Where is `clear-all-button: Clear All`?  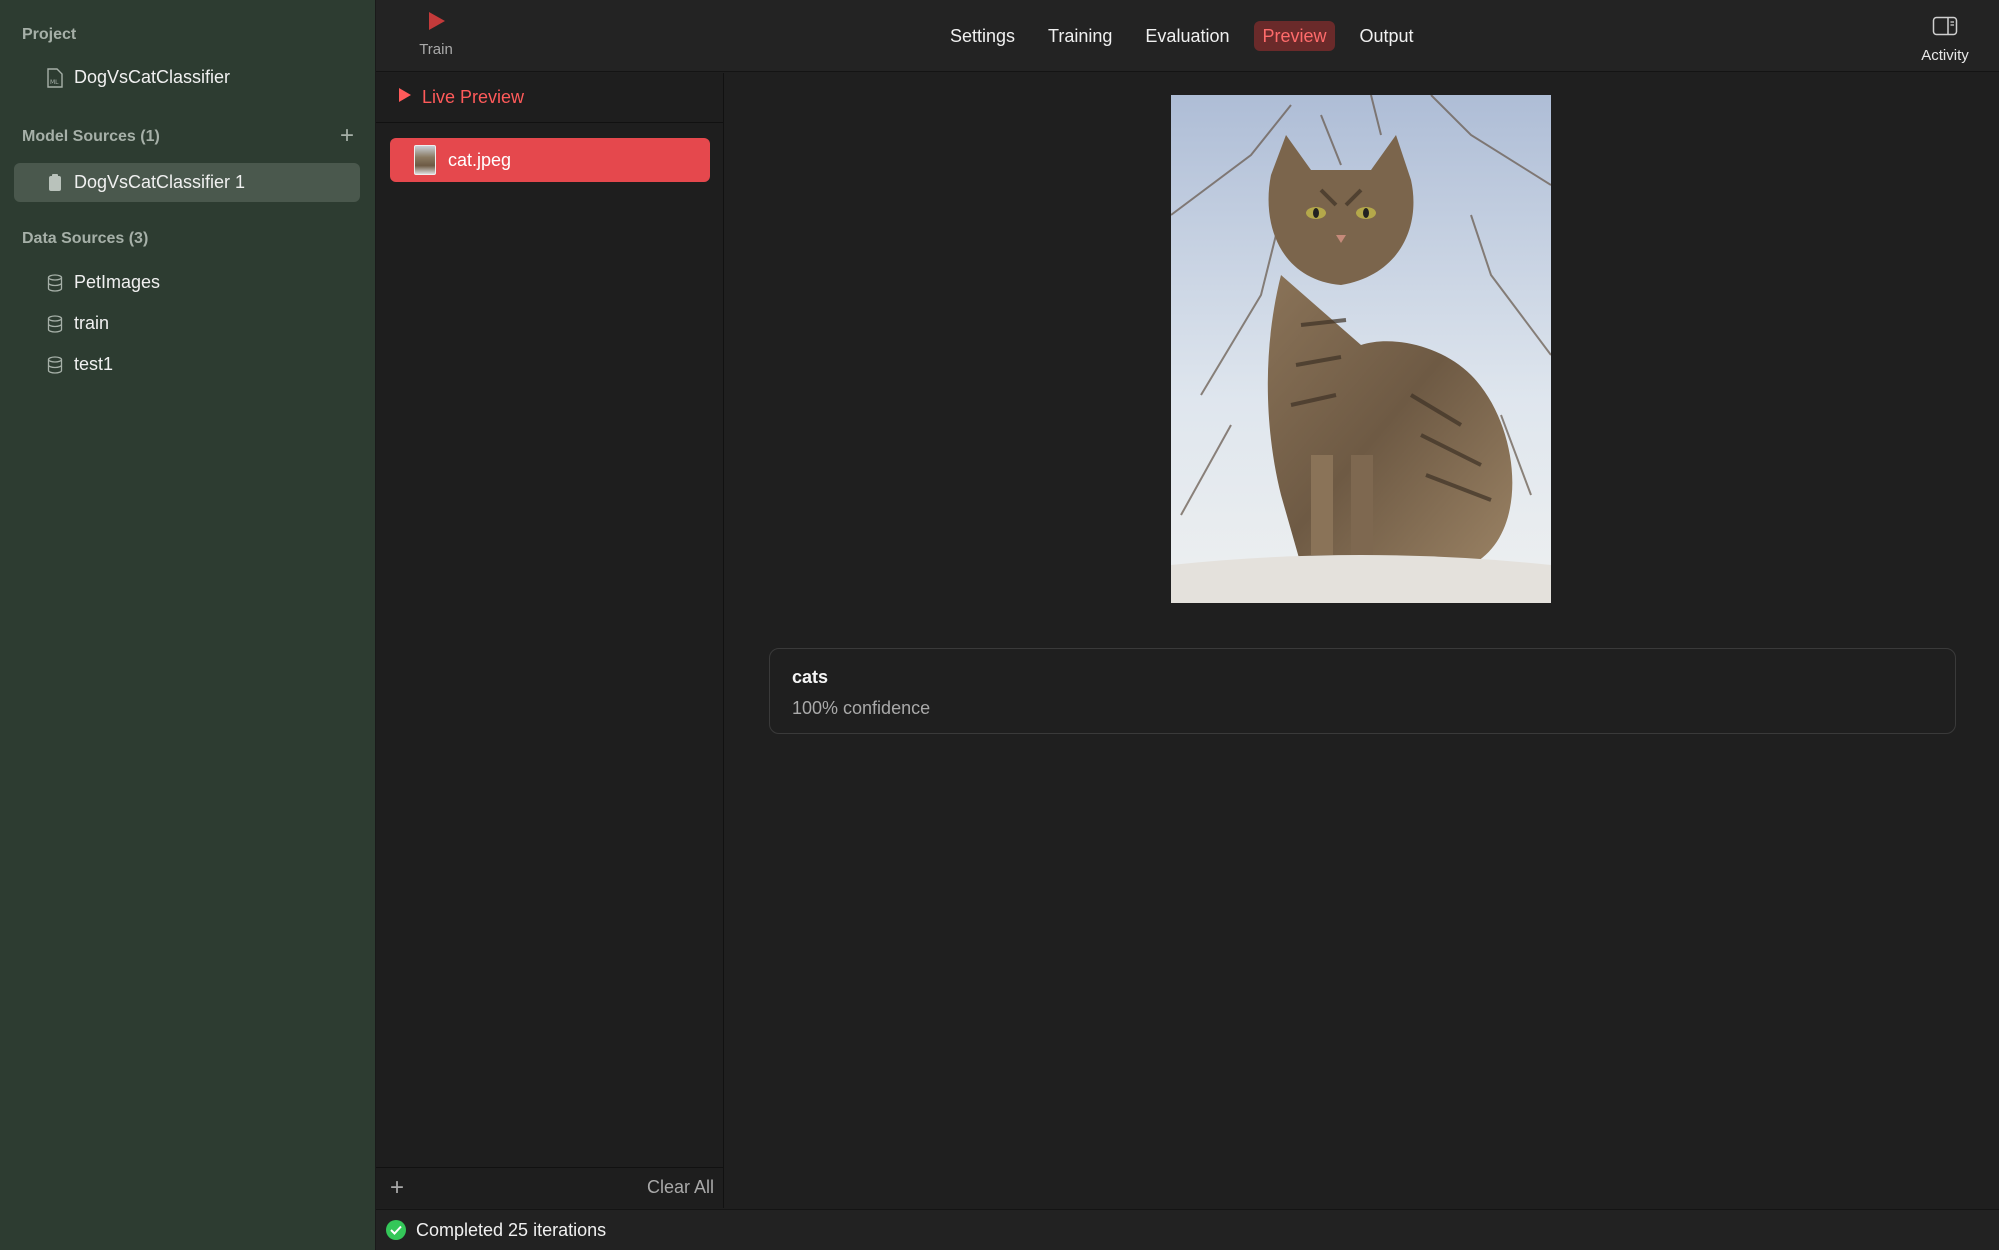 clear-all-button: Clear All is located at coordinates (680, 1187).